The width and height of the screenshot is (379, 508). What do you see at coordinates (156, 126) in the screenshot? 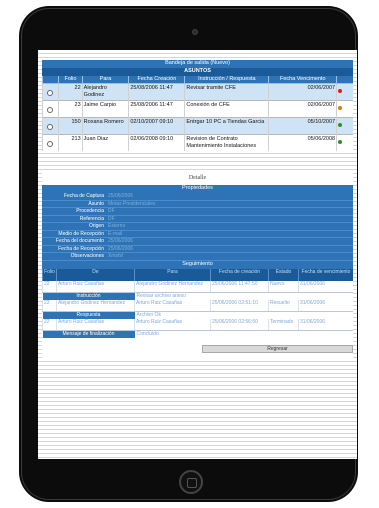
I see `row-fecha: 02/10/2007 09:10` at bounding box center [156, 126].